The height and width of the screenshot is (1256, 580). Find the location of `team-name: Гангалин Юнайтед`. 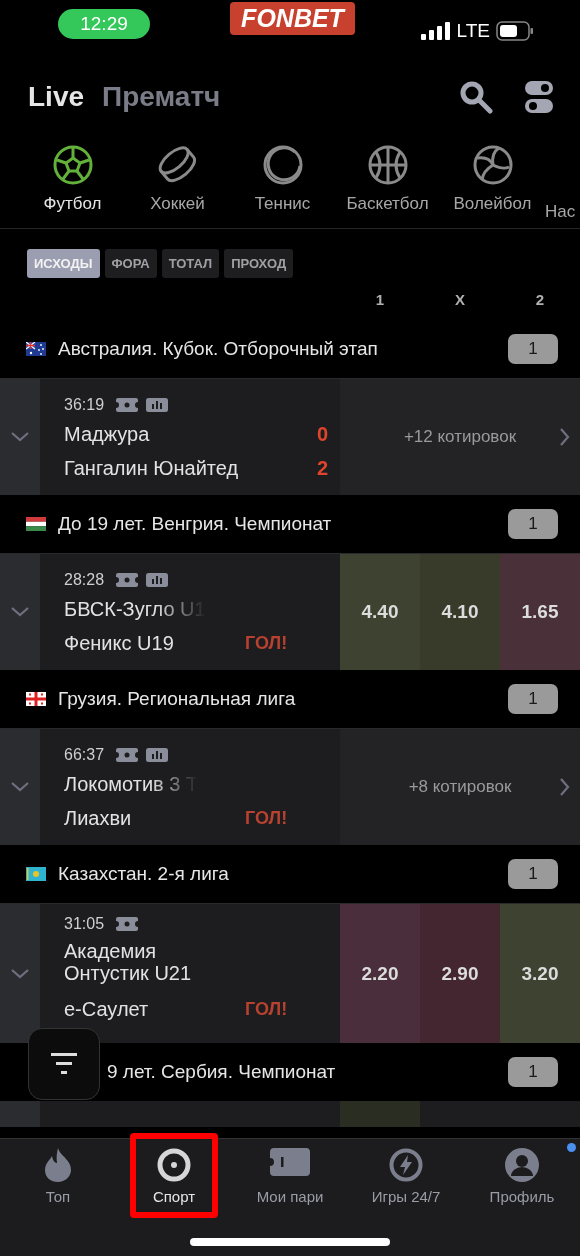

team-name: Гангалин Юнайтед is located at coordinates (151, 468).